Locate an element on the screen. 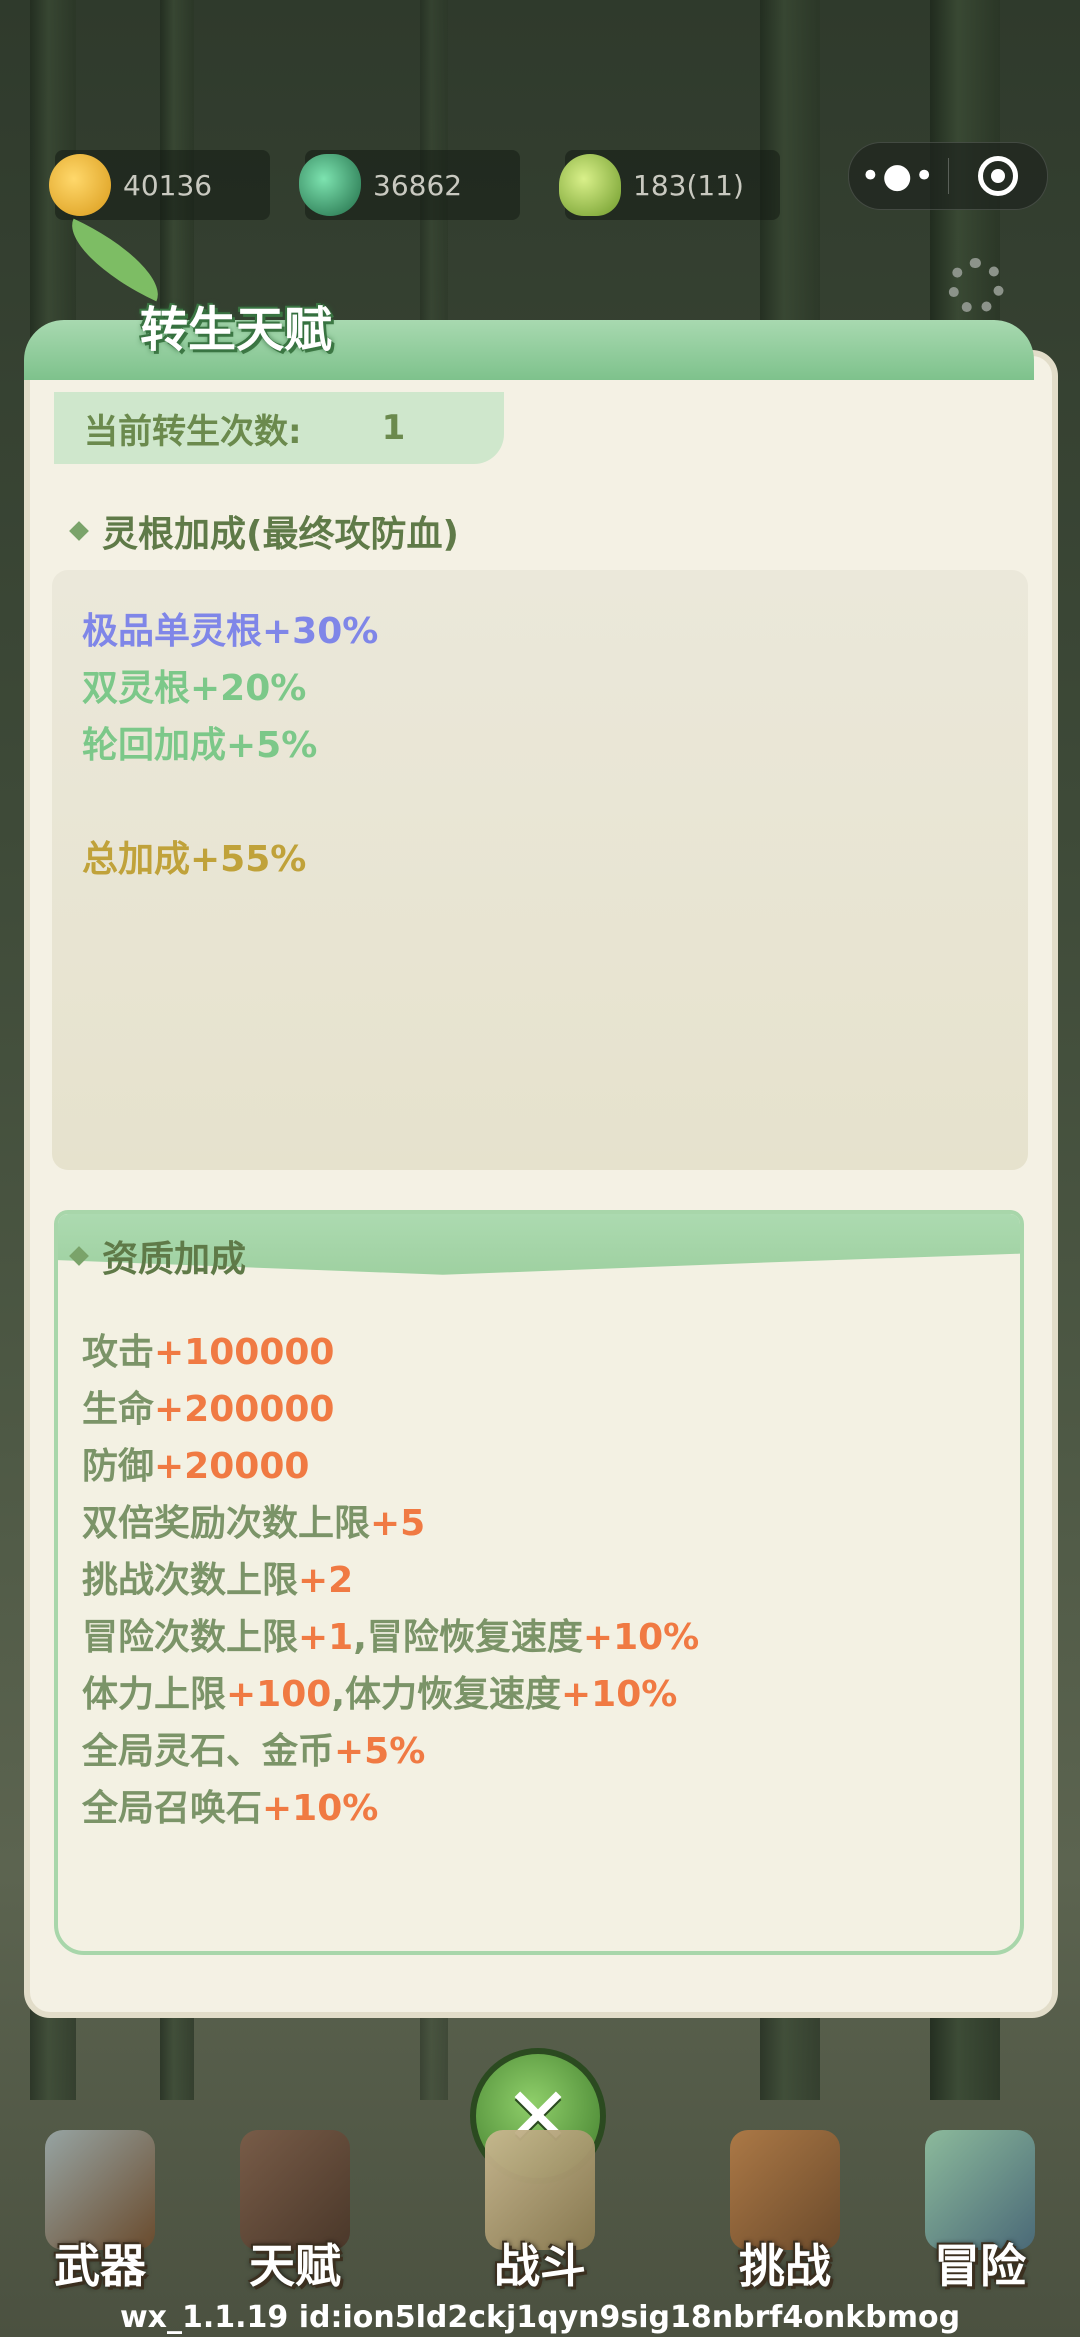  aptitude-line: 体力上限+100,体力恢复速度+10% is located at coordinates (380, 1694).